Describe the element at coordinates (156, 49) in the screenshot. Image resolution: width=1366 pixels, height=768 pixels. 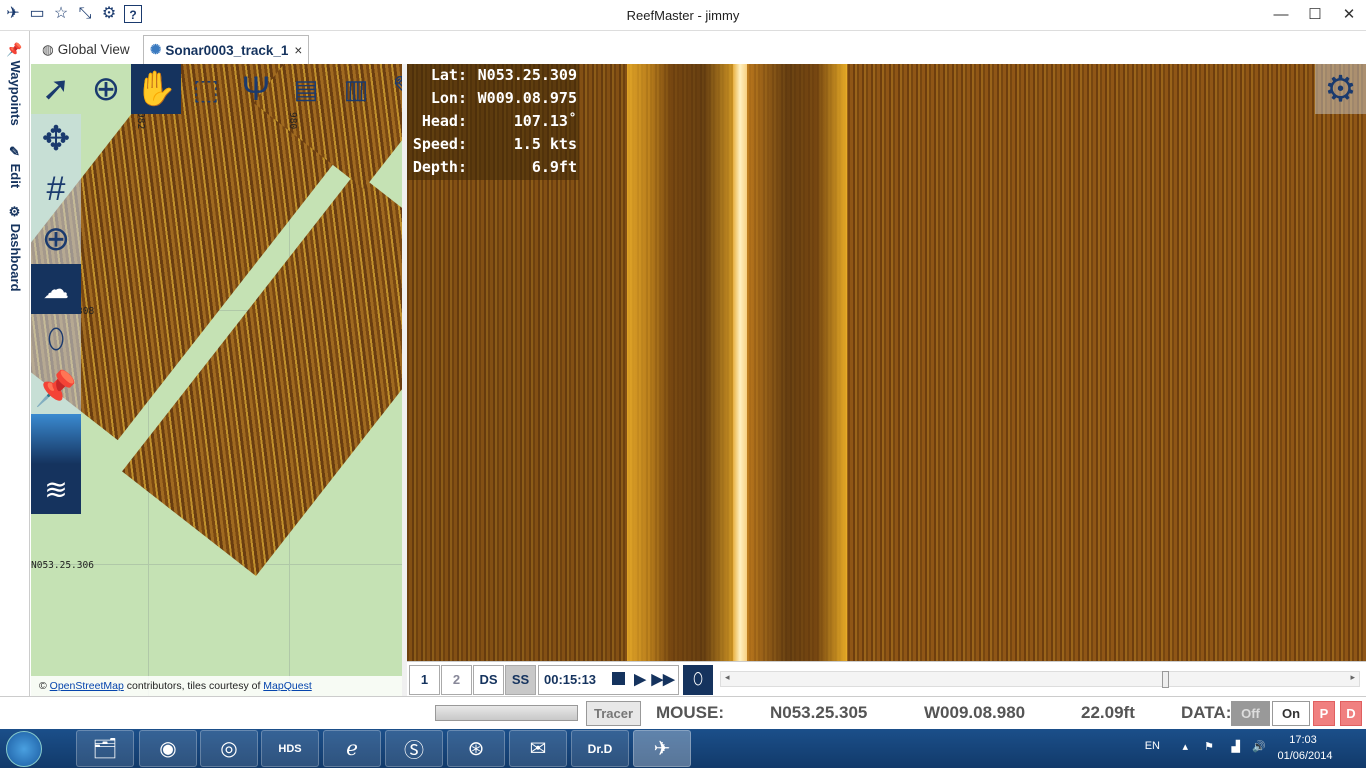
I see `spinner-icon: ✺` at that location.